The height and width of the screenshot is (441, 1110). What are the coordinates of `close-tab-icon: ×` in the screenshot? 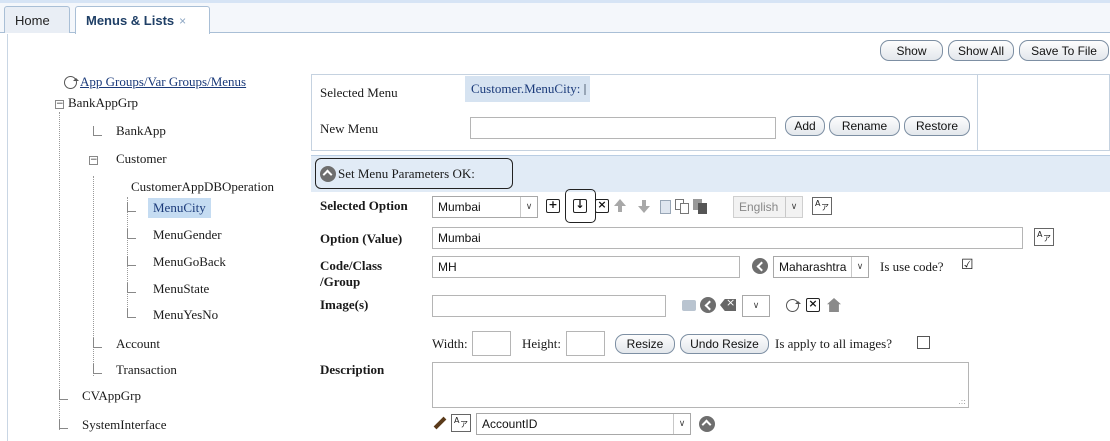 It's located at (182, 21).